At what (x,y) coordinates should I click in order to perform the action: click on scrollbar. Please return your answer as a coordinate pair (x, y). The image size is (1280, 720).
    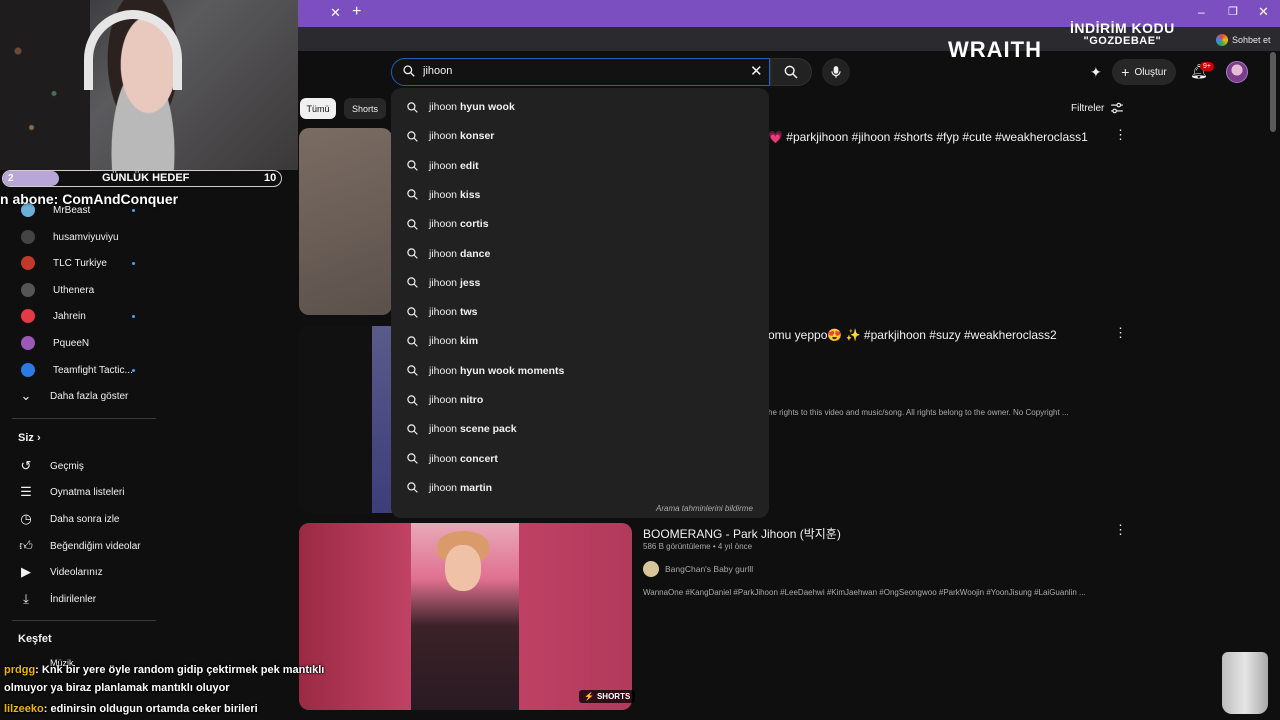
    Looking at the image, I should click on (1273, 92).